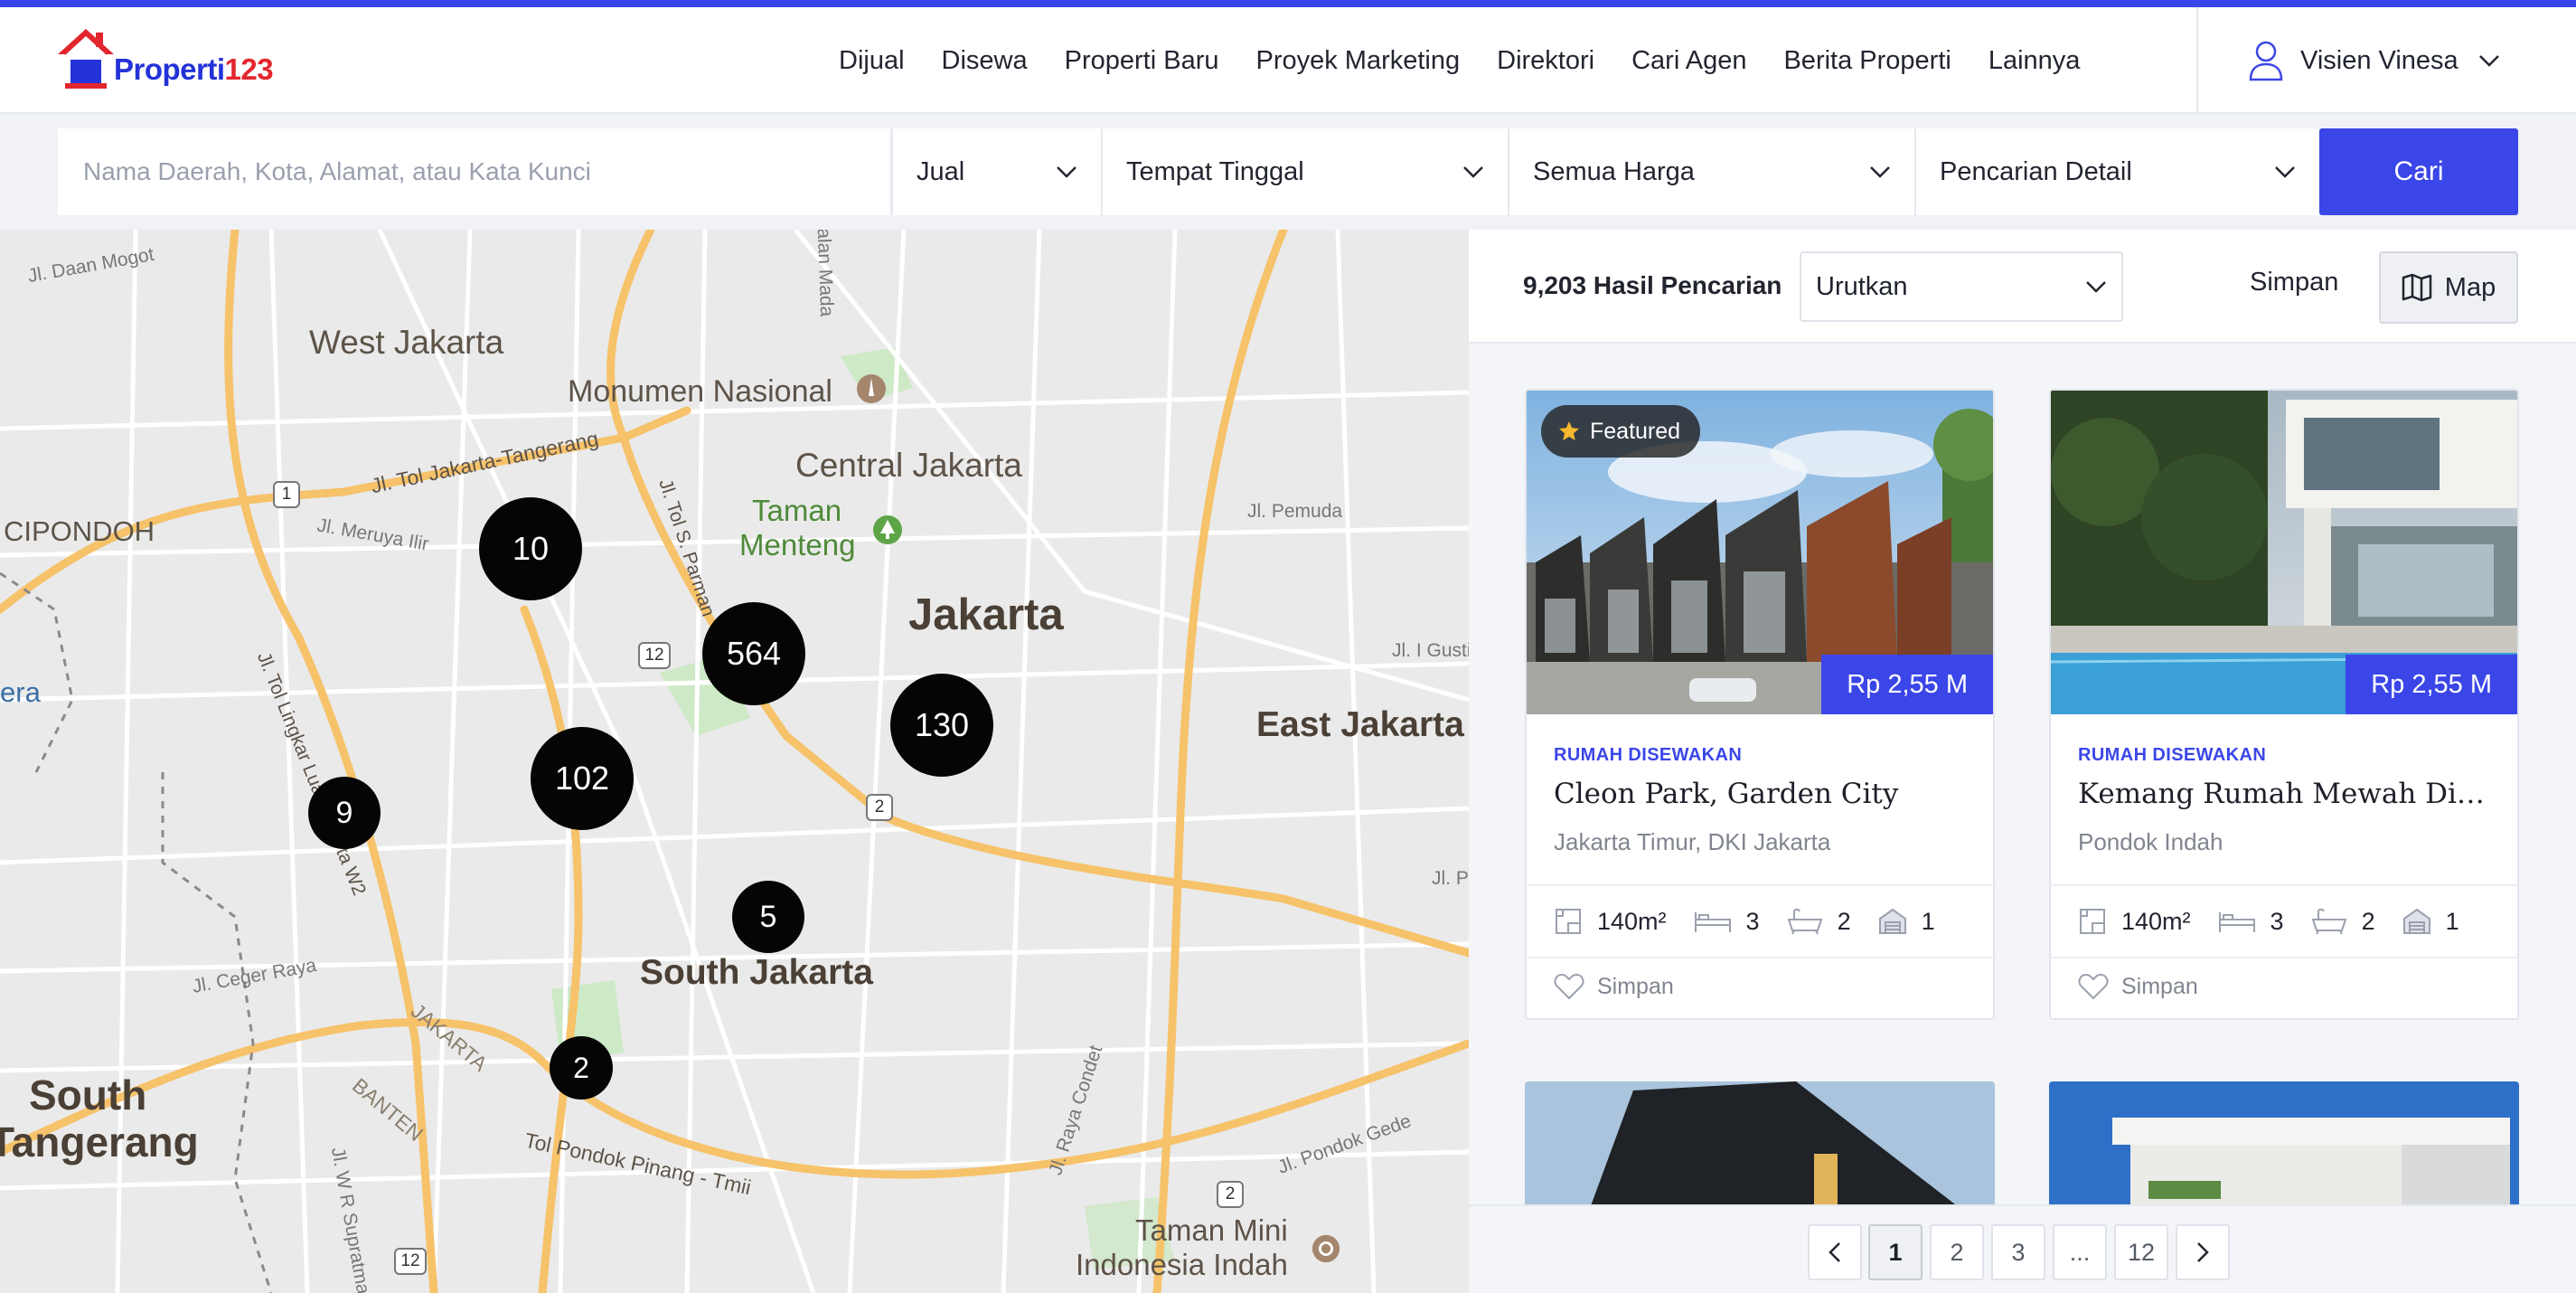 This screenshot has width=2576, height=1293. What do you see at coordinates (2417, 287) in the screenshot?
I see `map-icon` at bounding box center [2417, 287].